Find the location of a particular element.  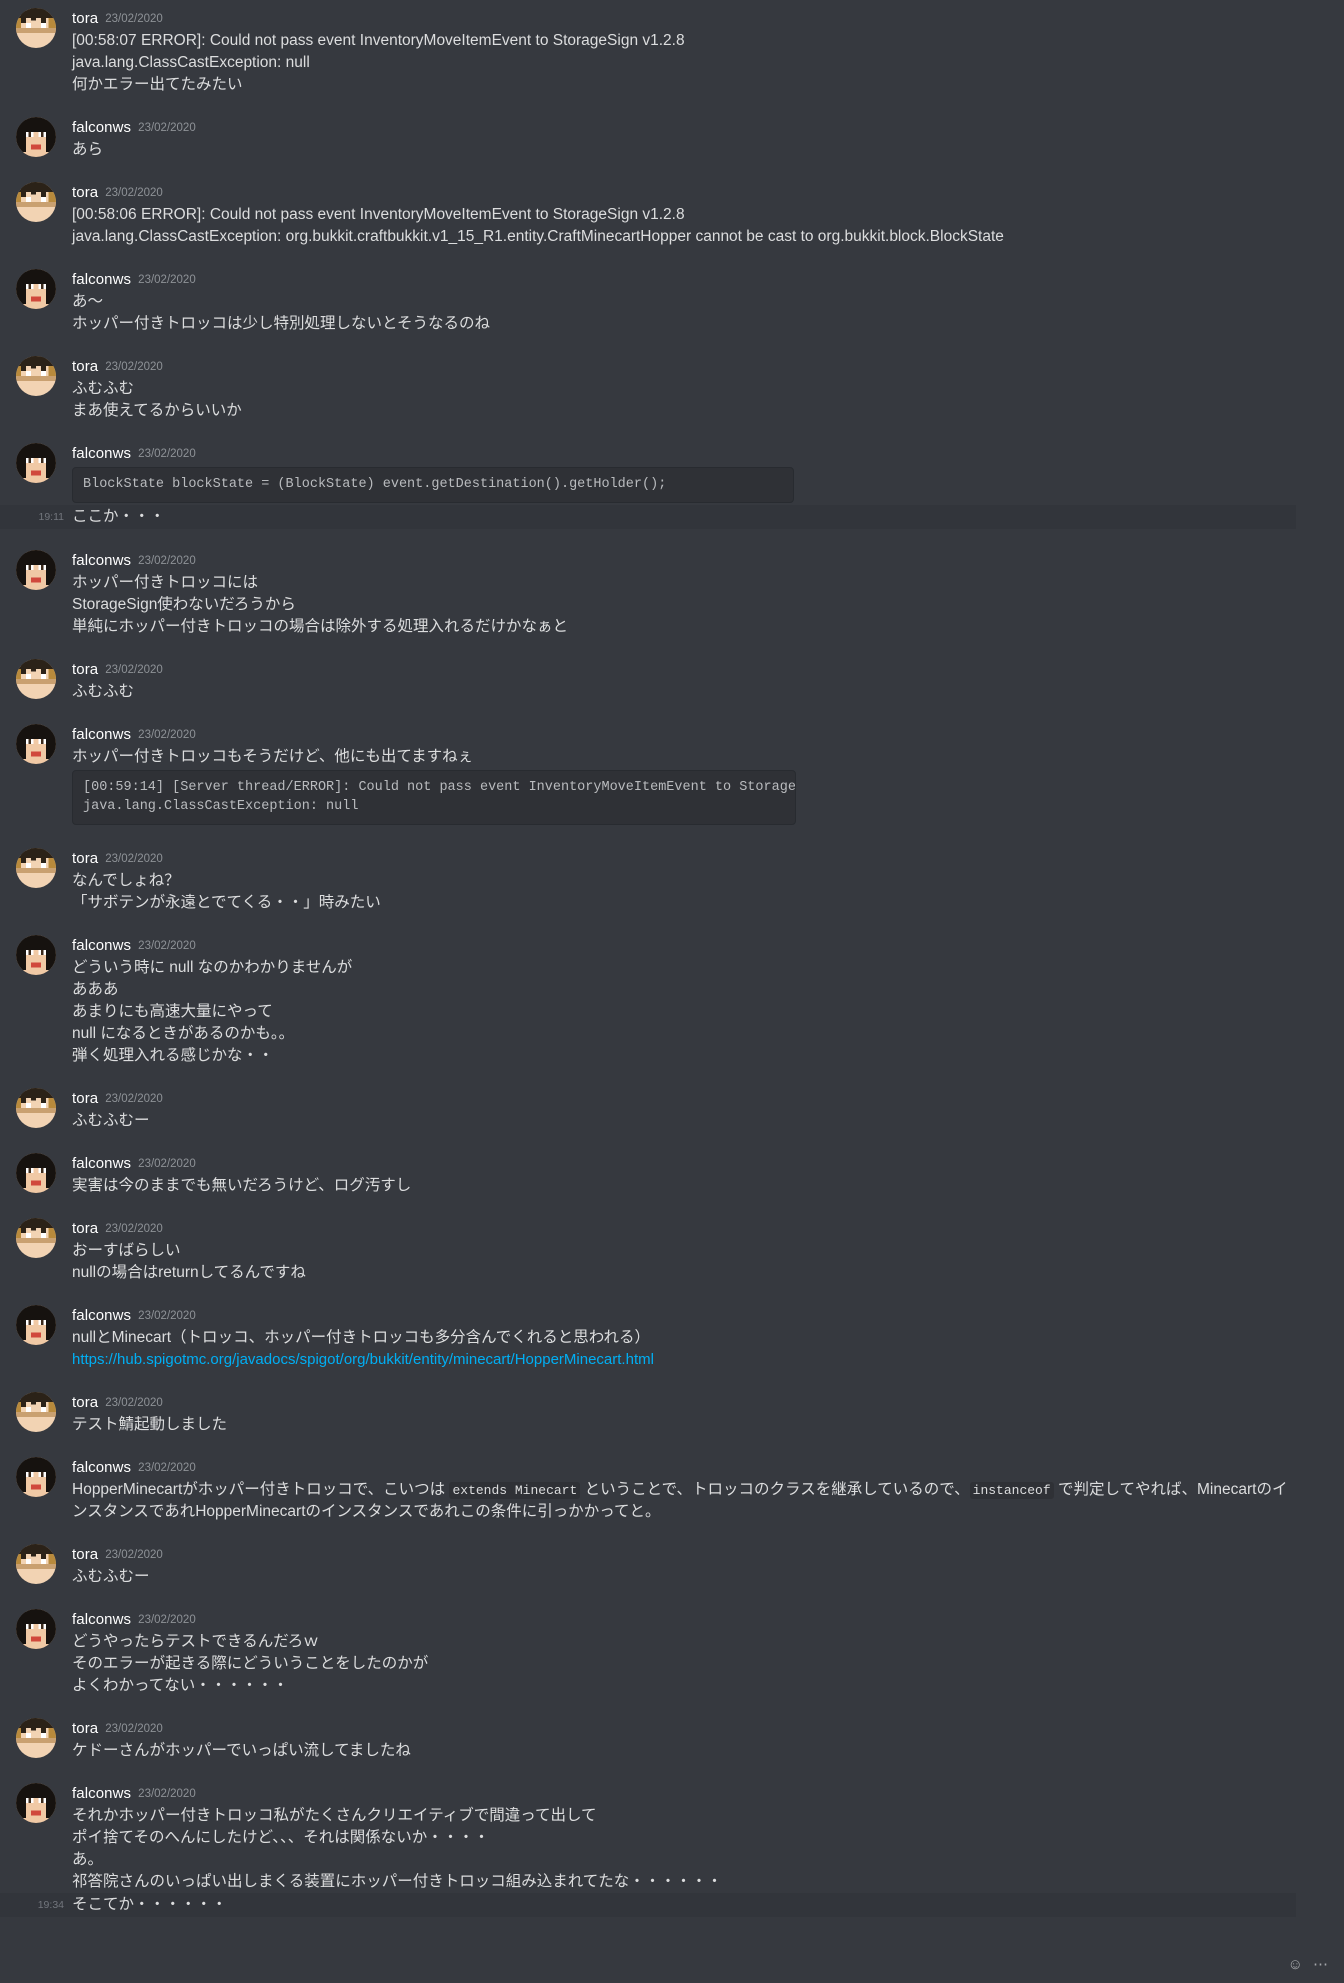

message-line: どうやったらテストできるんだろｗ is located at coordinates (195, 1641).